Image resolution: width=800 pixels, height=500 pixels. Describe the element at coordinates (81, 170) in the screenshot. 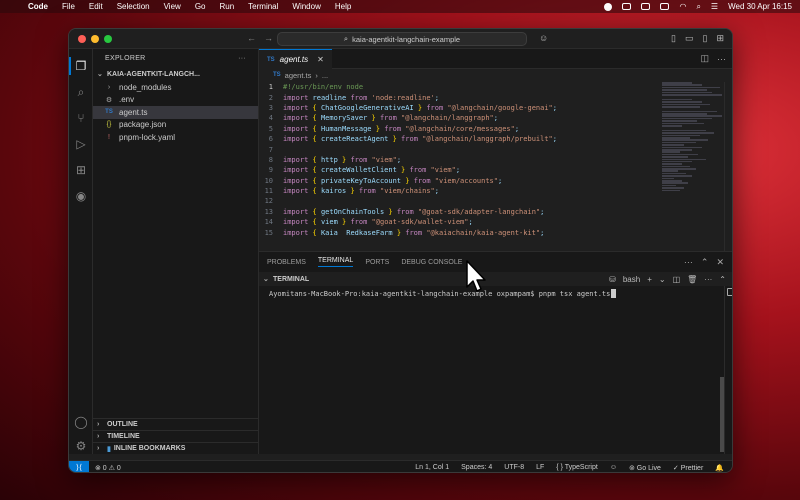

I see `extensions-icon: ⊞` at that location.